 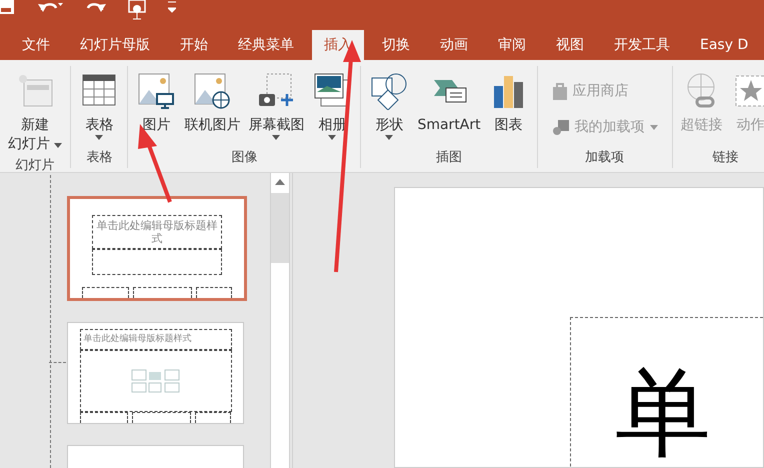 What do you see at coordinates (194, 45) in the screenshot?
I see `ribbon-tab: 开始` at bounding box center [194, 45].